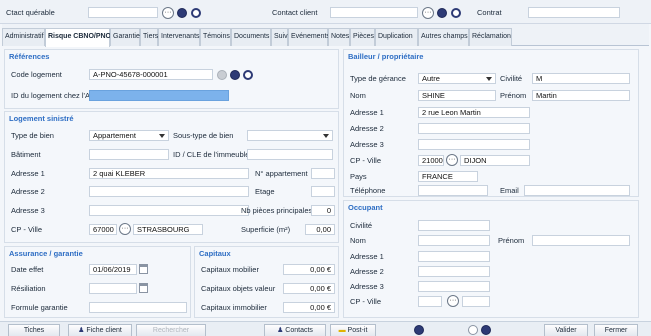 The height and width of the screenshot is (336, 651). I want to click on bailleur-adresse3-field, so click(474, 144).